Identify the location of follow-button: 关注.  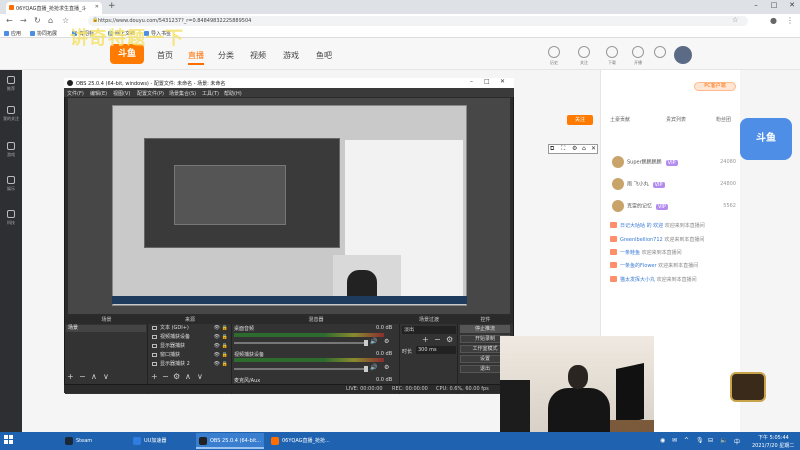
(580, 120).